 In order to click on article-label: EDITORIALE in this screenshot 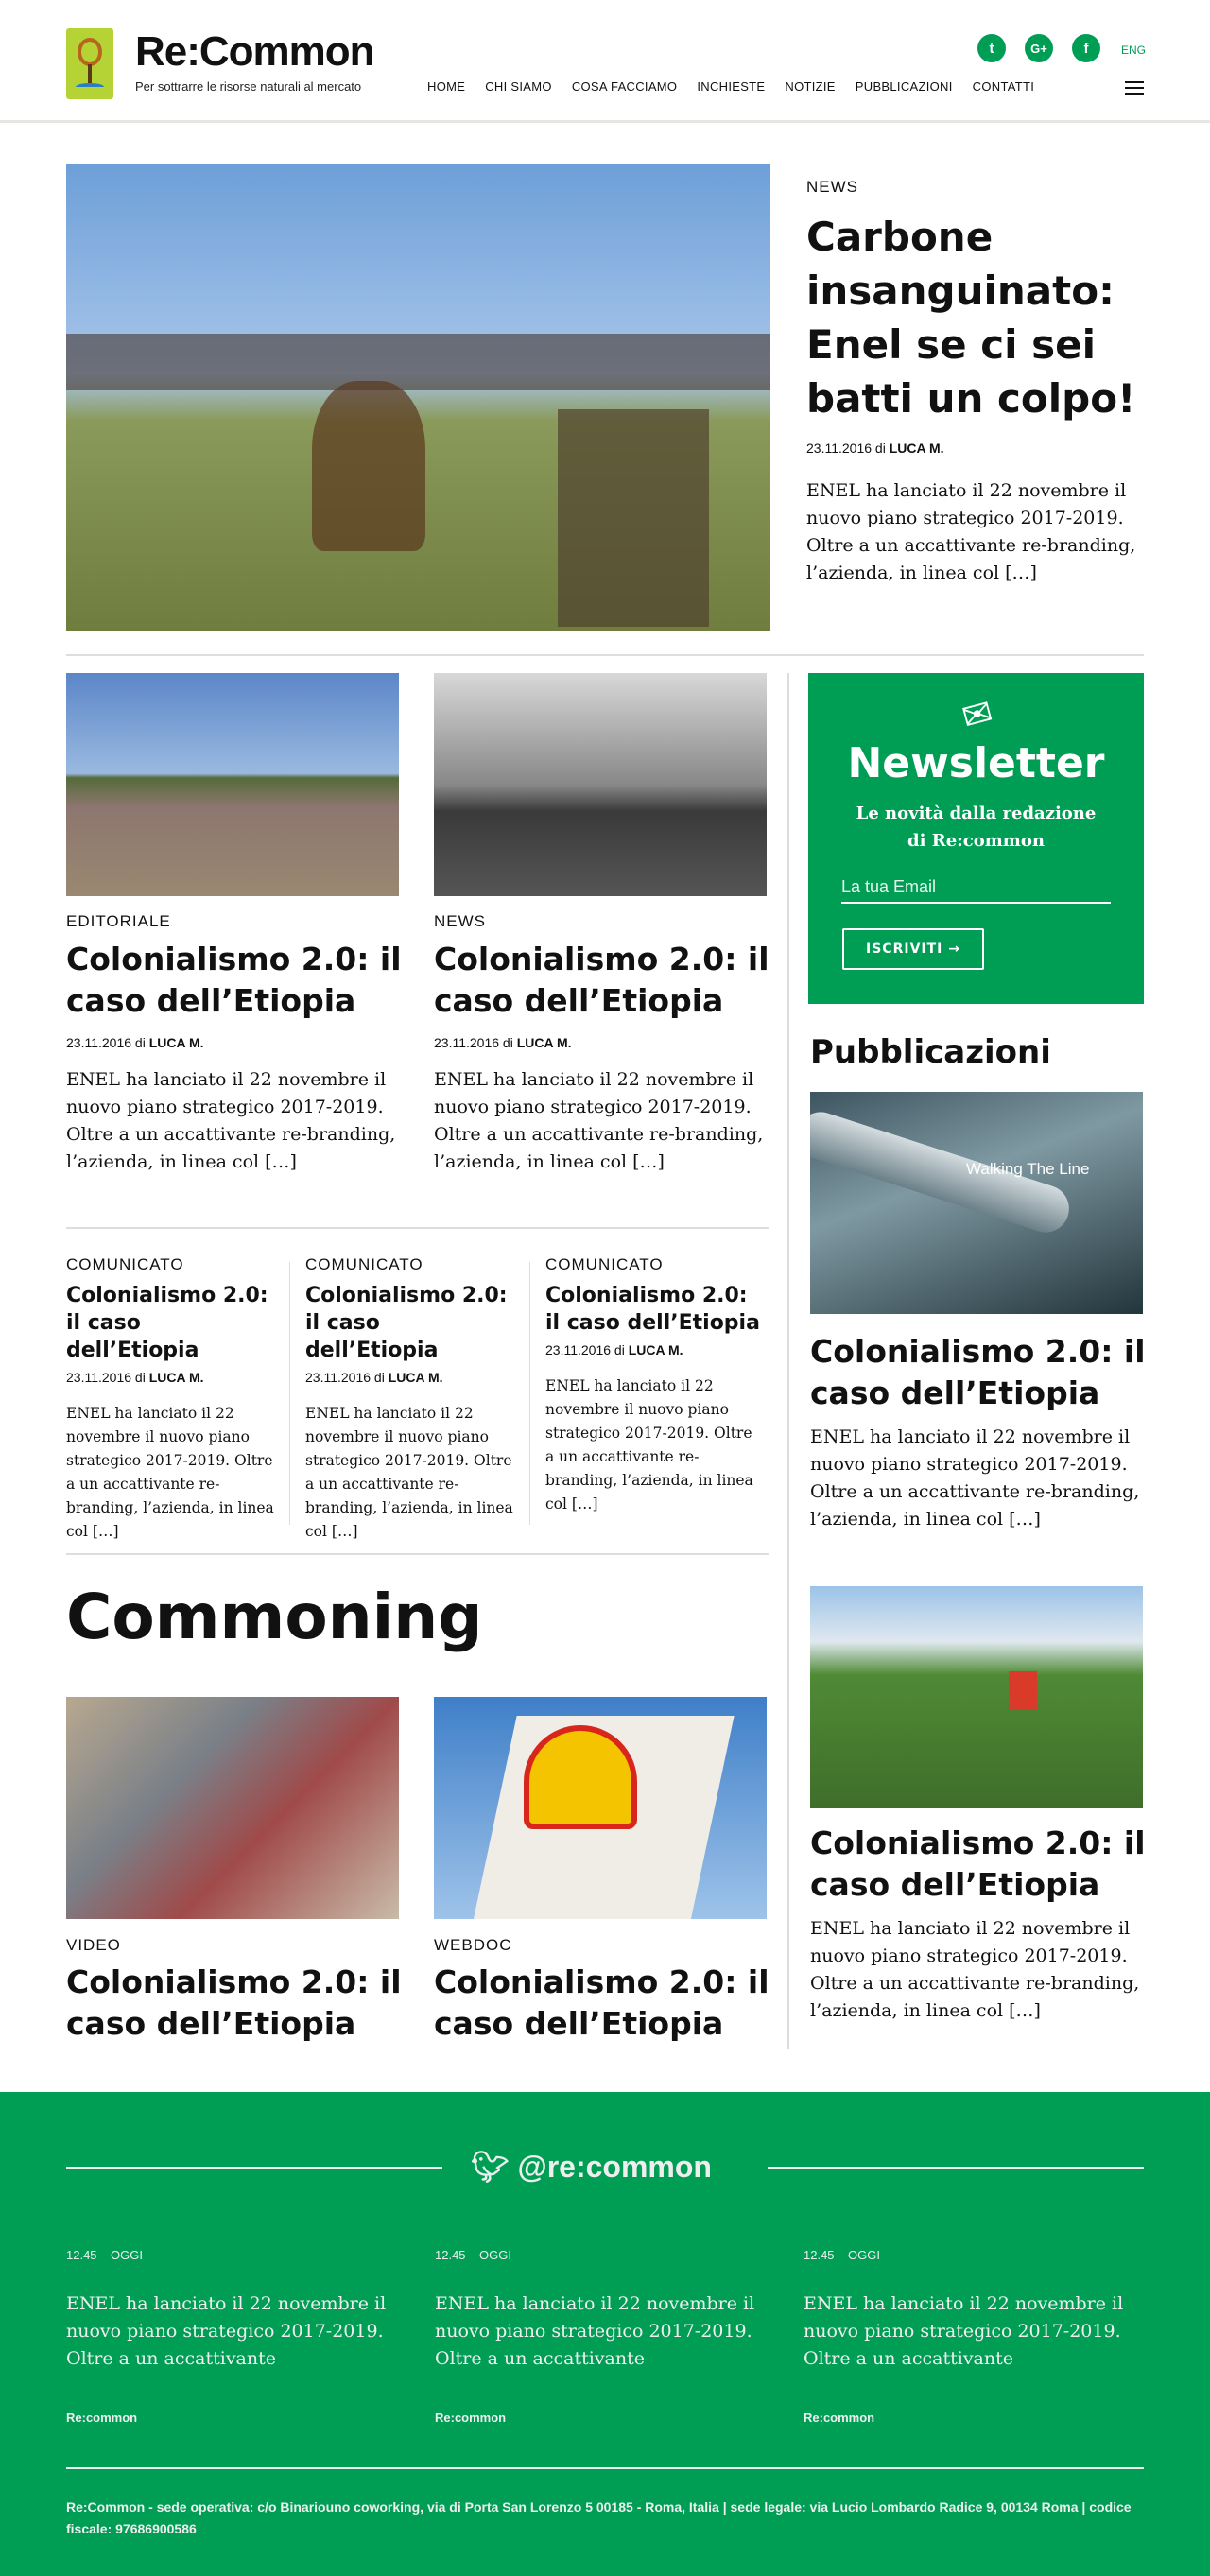, I will do `click(119, 921)`.